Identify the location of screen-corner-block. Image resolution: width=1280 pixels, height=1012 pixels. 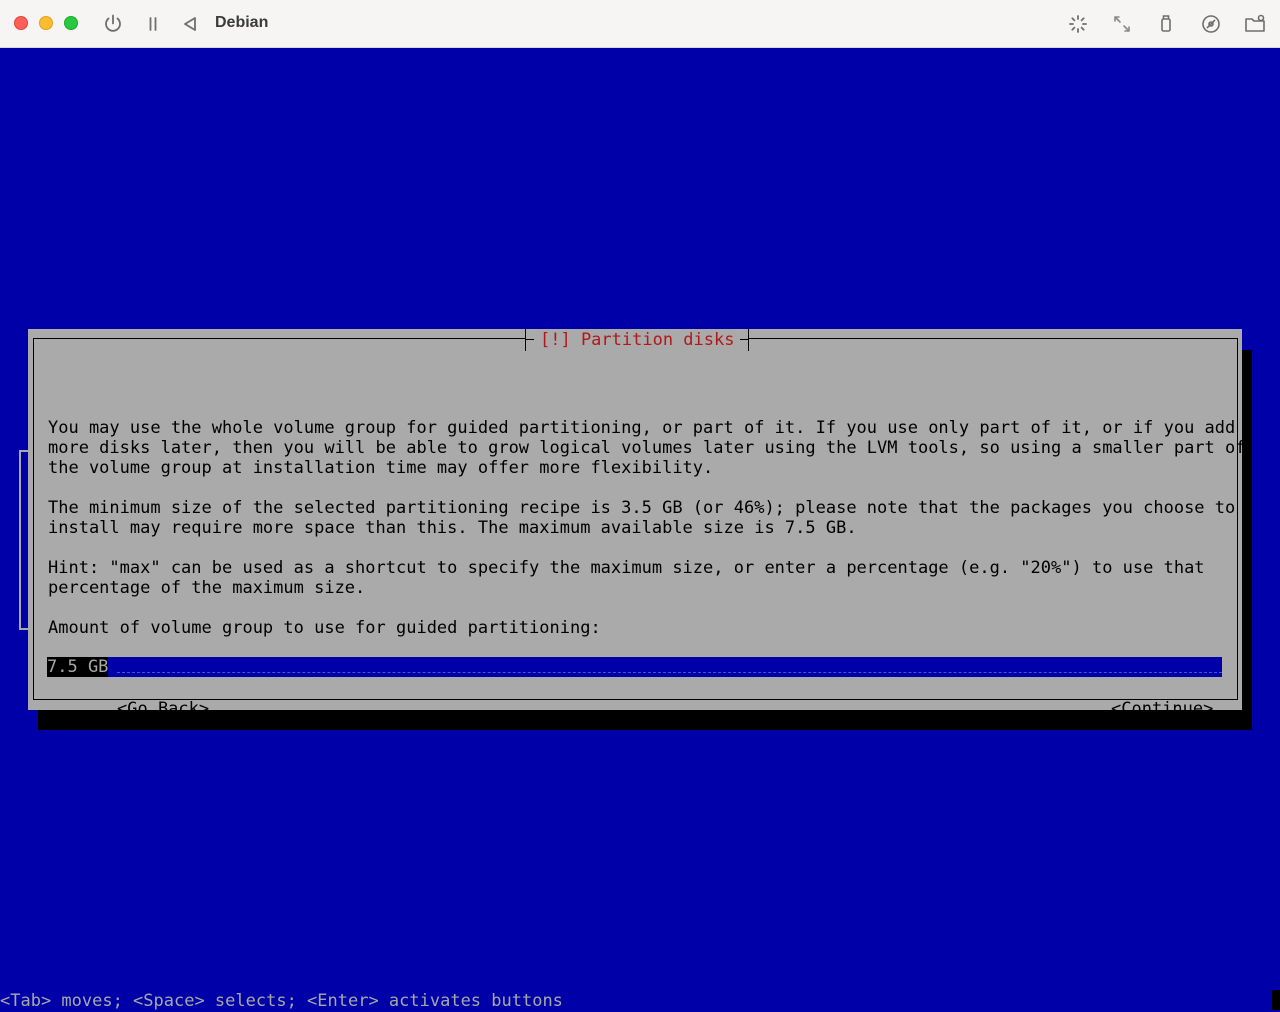
(1276, 1000).